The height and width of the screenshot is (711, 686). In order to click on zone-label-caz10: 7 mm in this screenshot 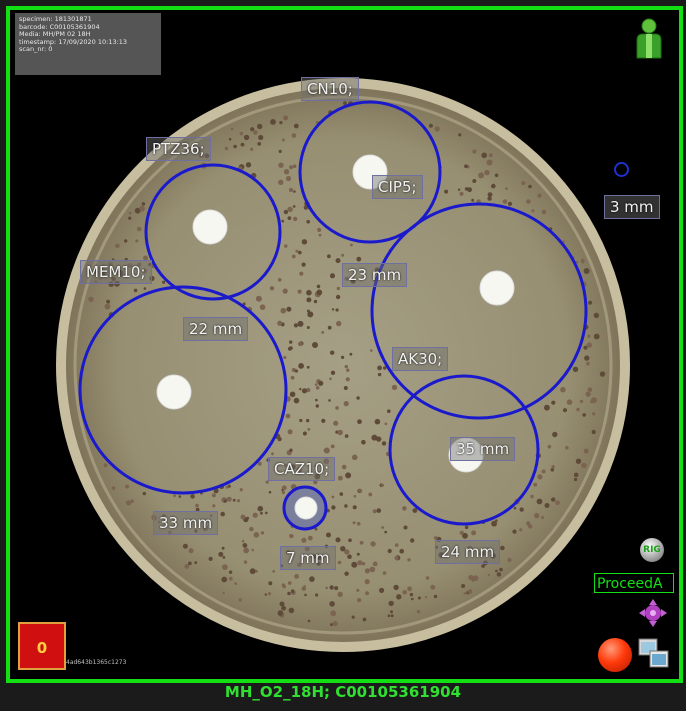, I will do `click(308, 558)`.